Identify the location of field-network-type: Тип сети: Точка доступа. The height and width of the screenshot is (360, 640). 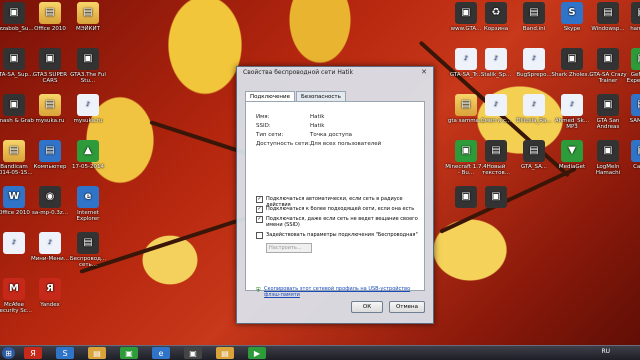
(304, 135).